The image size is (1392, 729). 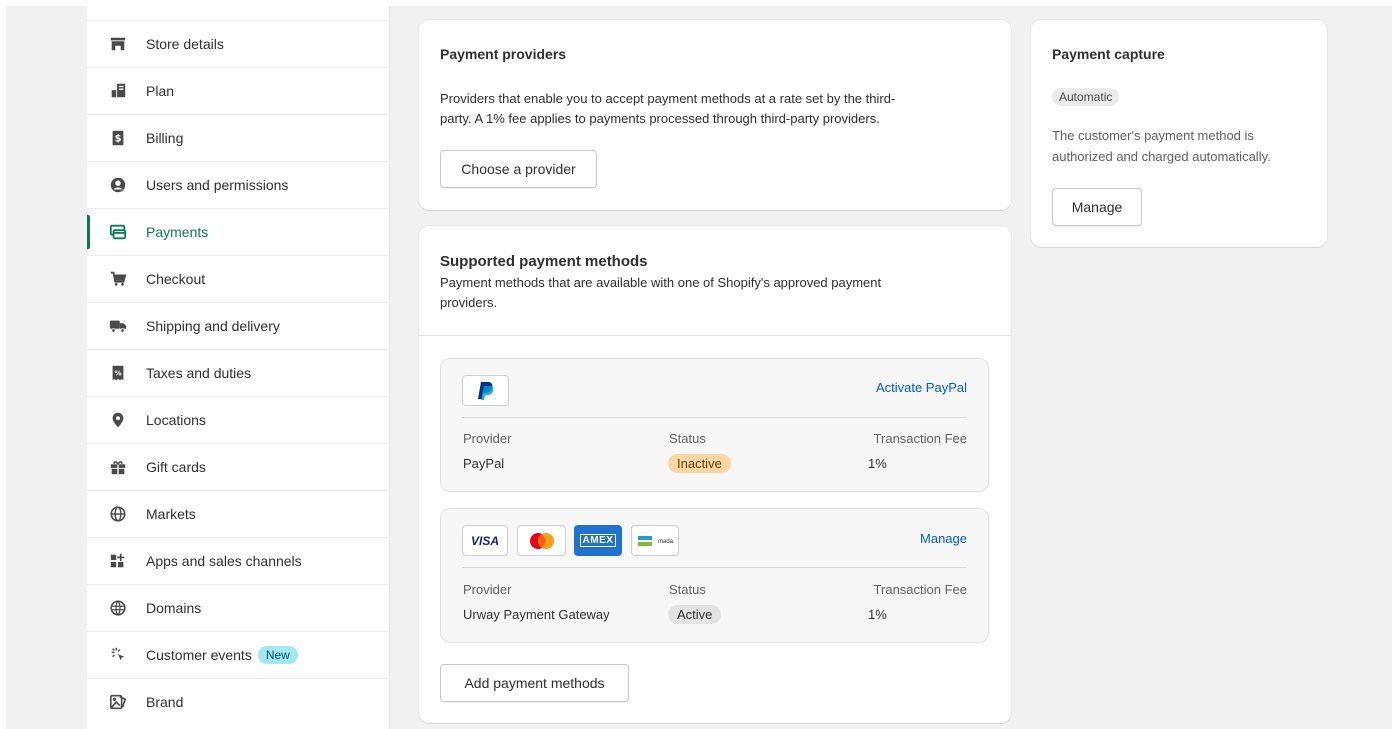 What do you see at coordinates (177, 232) in the screenshot?
I see `sidebar-item-label: Payments` at bounding box center [177, 232].